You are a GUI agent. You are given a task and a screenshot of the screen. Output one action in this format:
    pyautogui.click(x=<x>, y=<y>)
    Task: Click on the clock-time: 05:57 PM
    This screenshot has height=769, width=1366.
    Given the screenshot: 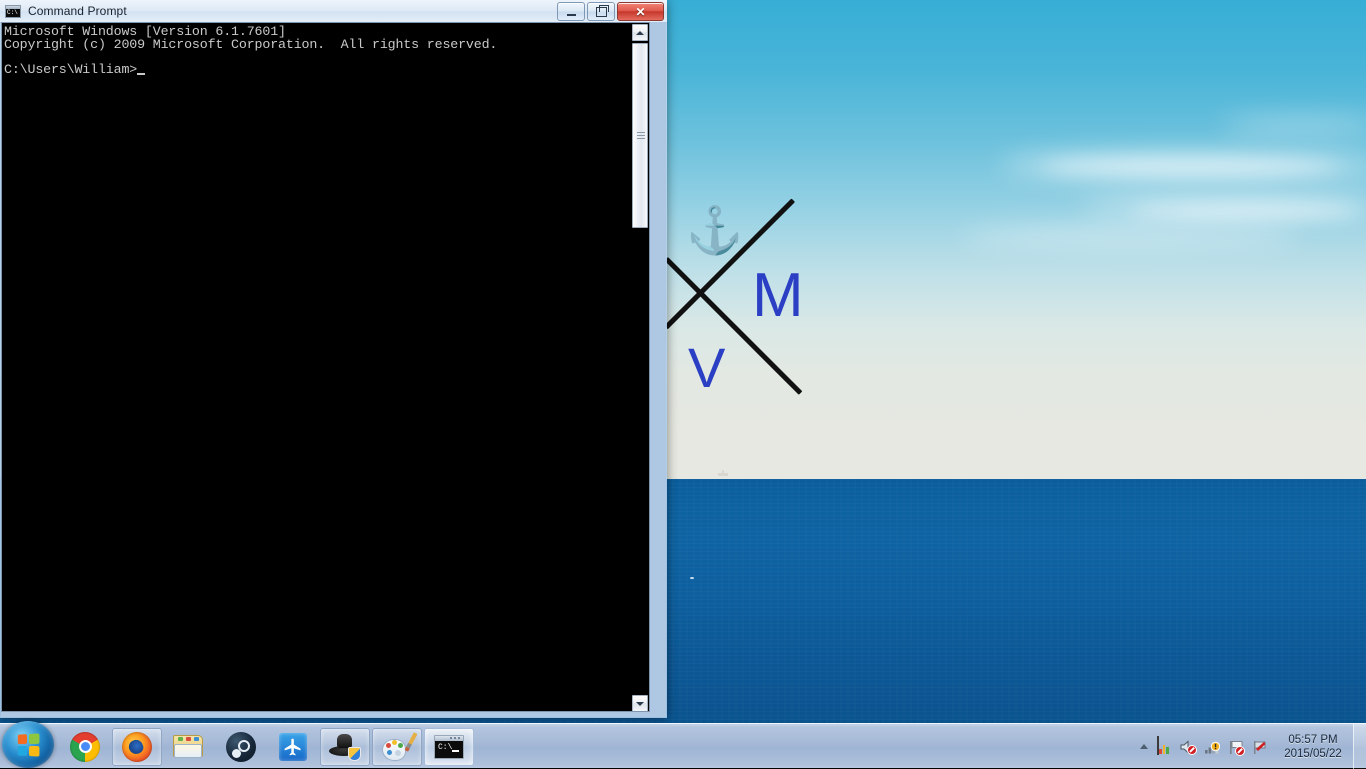 What is the action you would take?
    pyautogui.click(x=1313, y=739)
    